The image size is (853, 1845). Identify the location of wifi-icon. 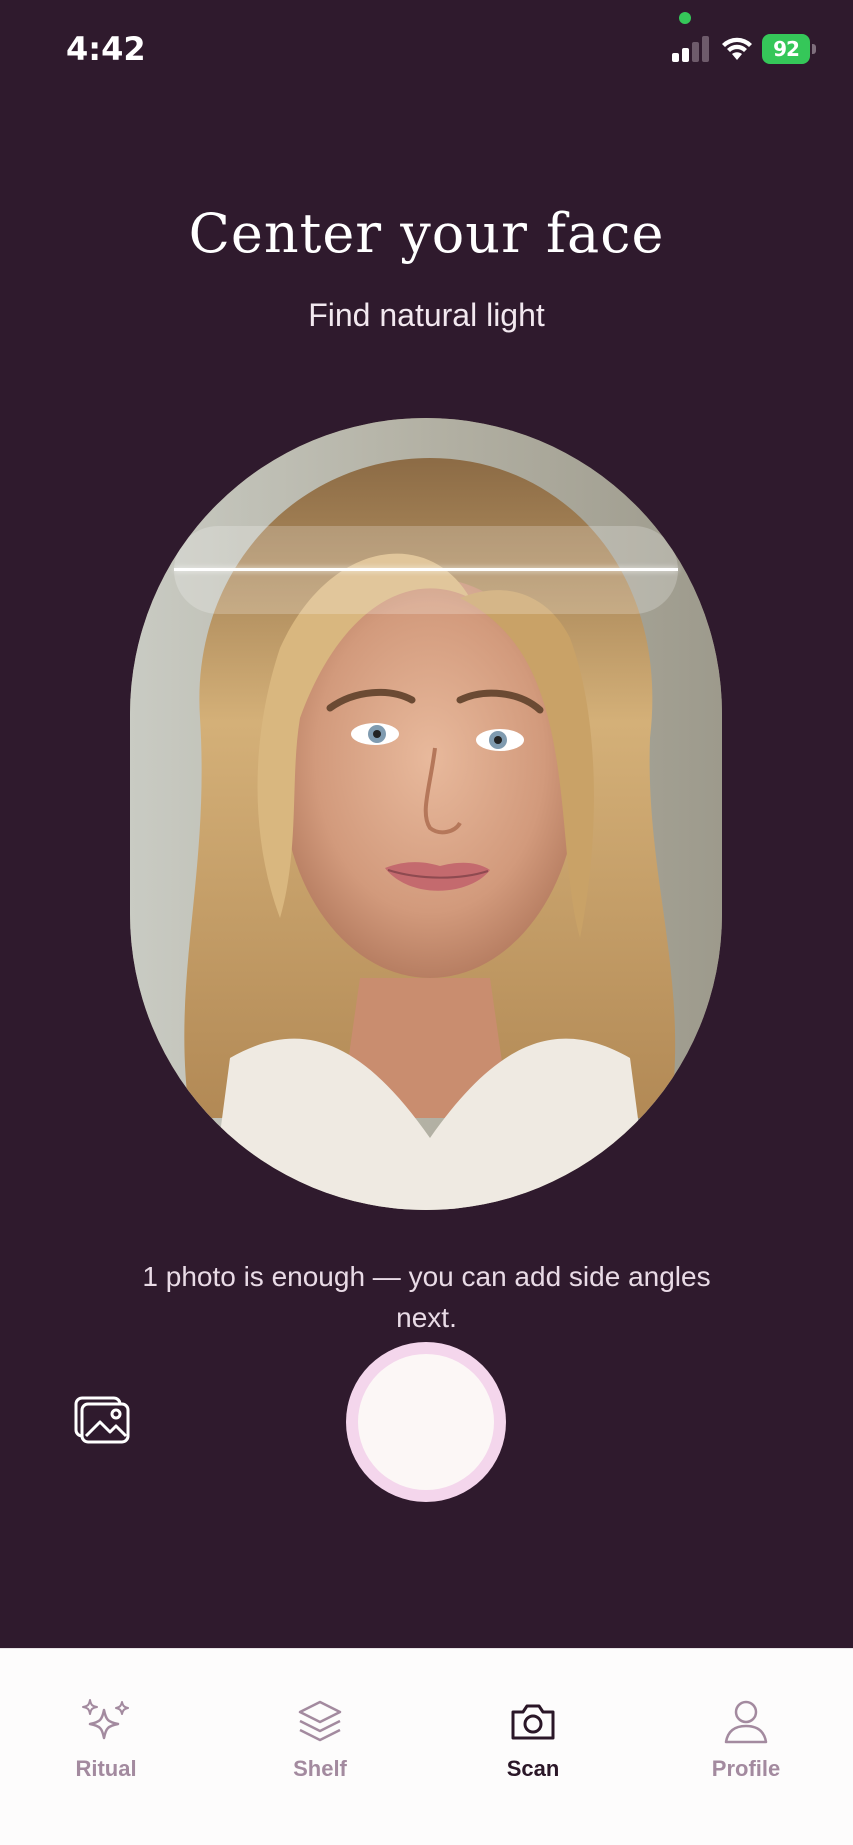
(737, 48).